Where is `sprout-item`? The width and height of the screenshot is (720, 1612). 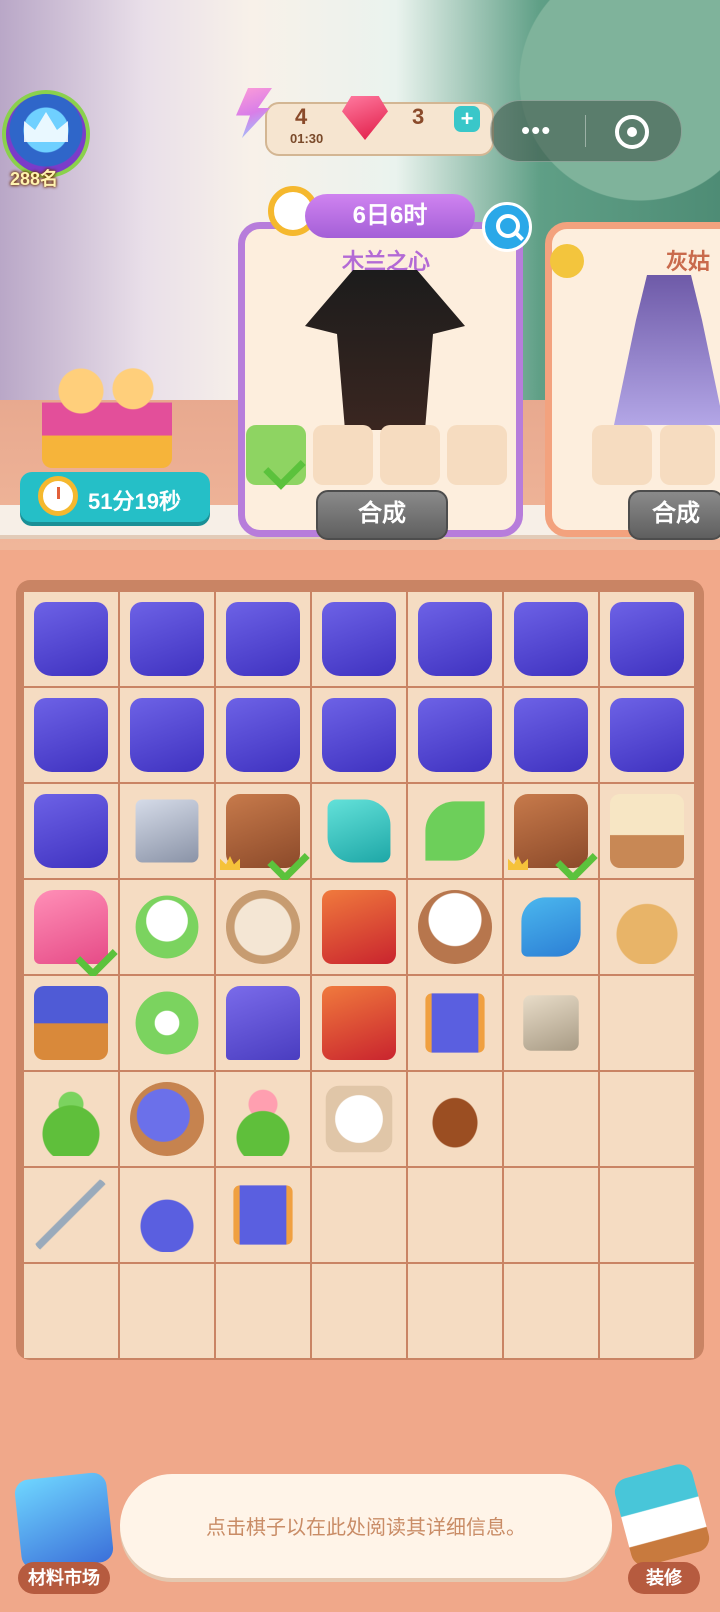 sprout-item is located at coordinates (647, 831).